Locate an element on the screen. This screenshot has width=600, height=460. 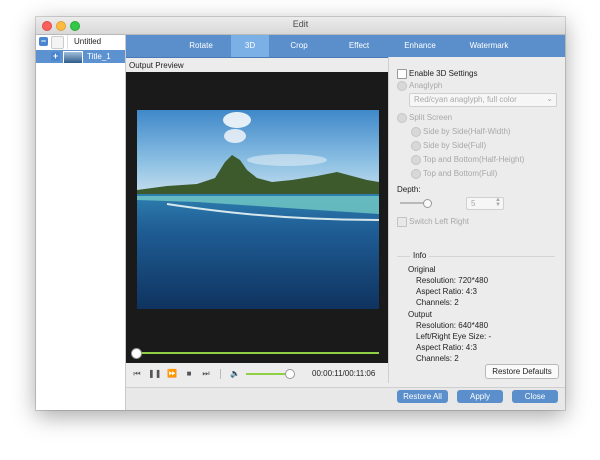
close-button: Close is located at coordinates (535, 396).